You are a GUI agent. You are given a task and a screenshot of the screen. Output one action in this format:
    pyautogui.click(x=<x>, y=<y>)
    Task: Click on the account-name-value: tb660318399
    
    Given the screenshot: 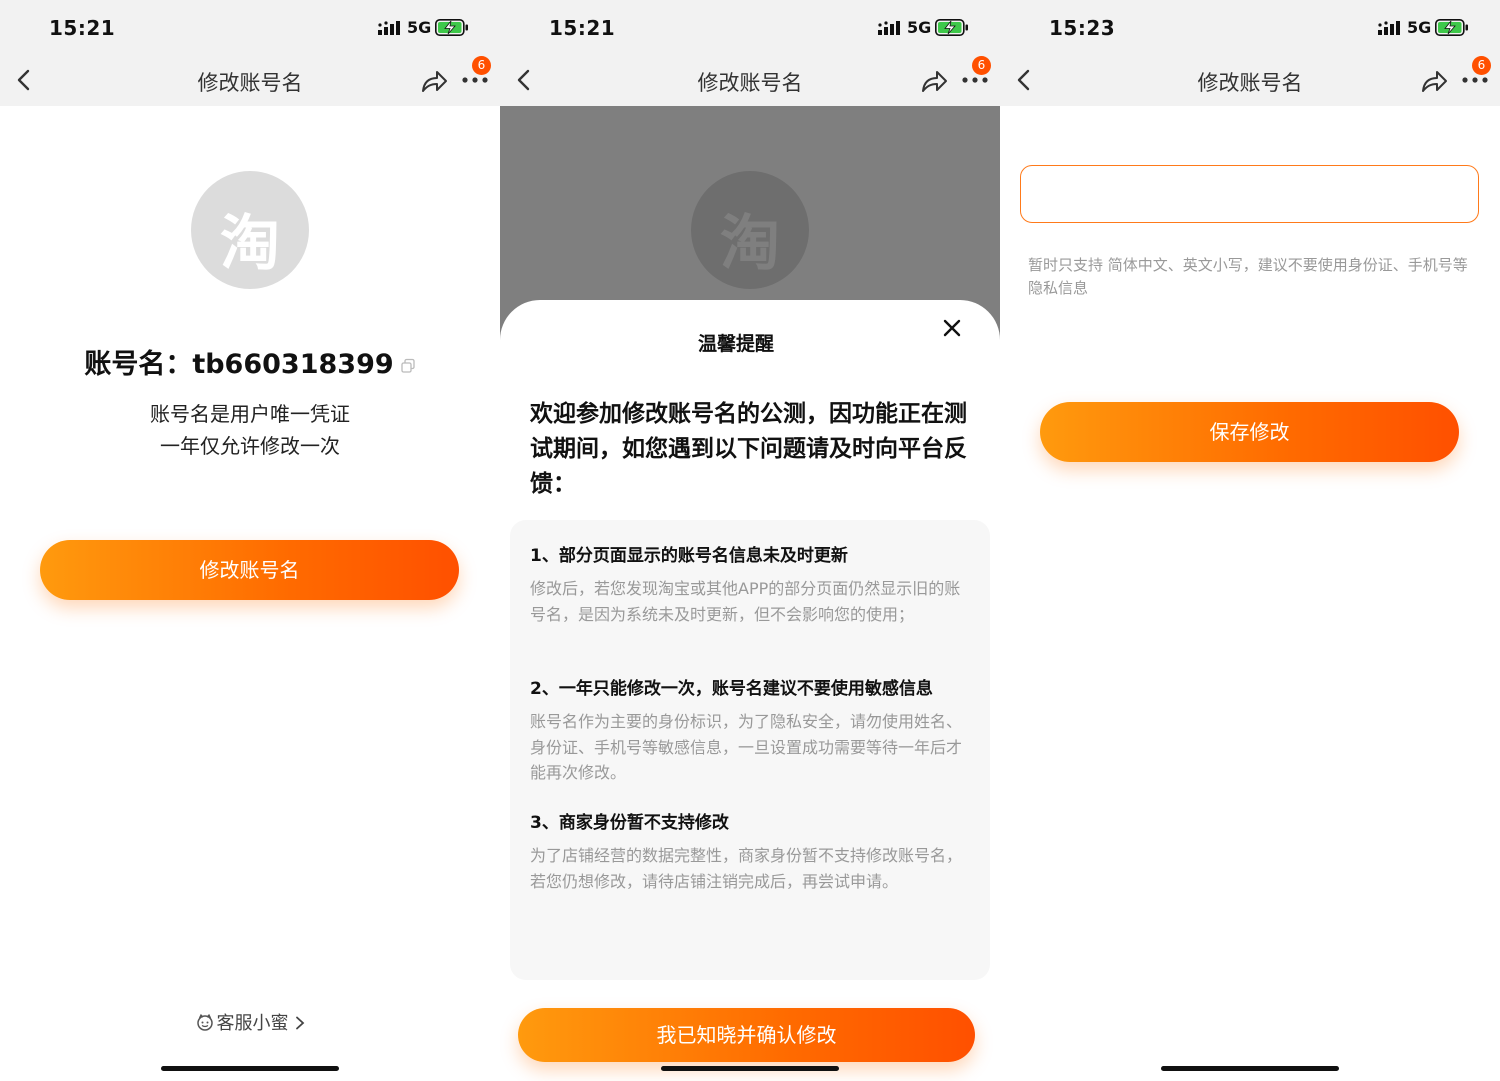 What is the action you would take?
    pyautogui.click(x=293, y=364)
    